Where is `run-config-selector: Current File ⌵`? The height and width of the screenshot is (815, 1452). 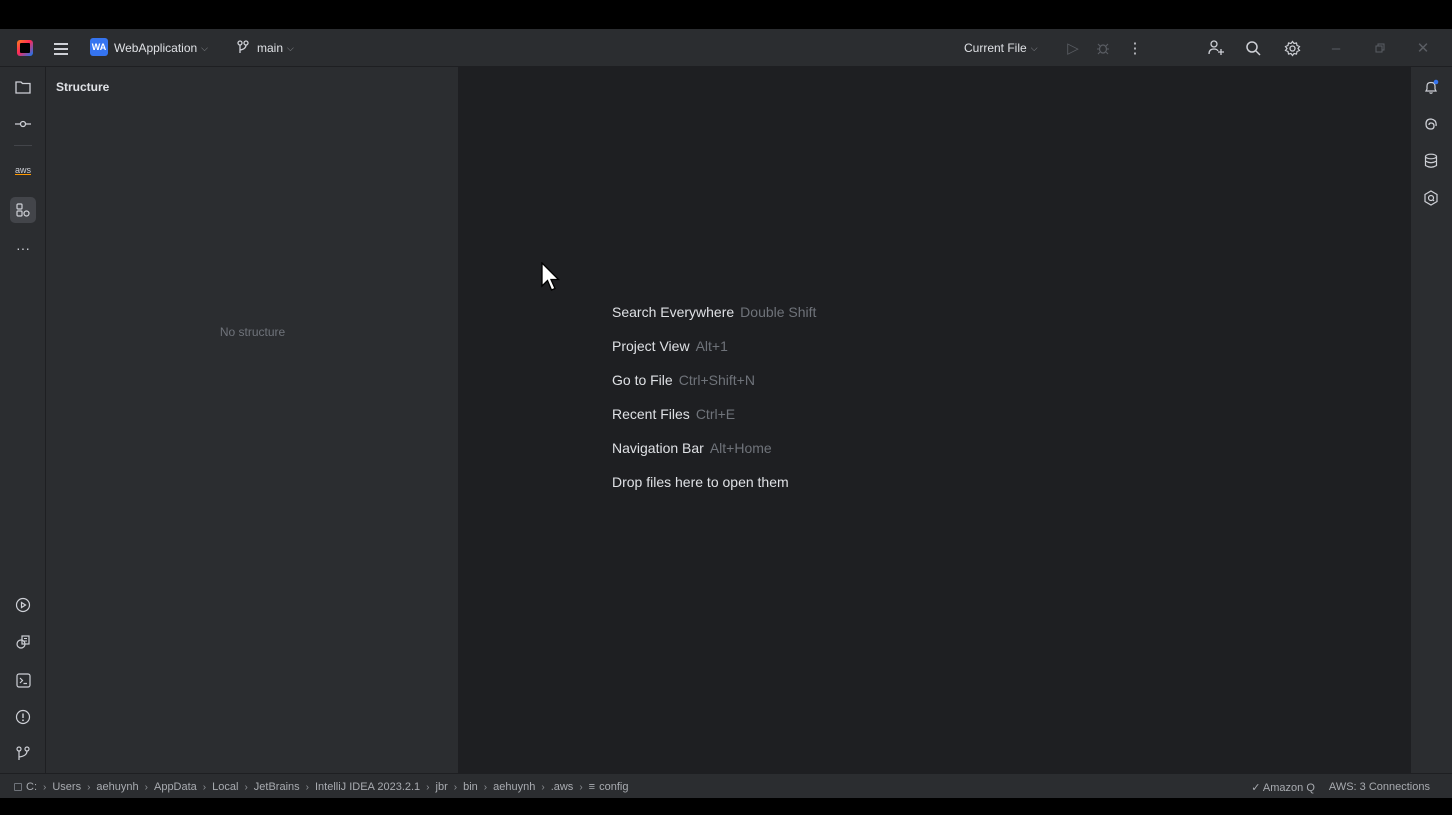 run-config-selector: Current File ⌵ is located at coordinates (1001, 48).